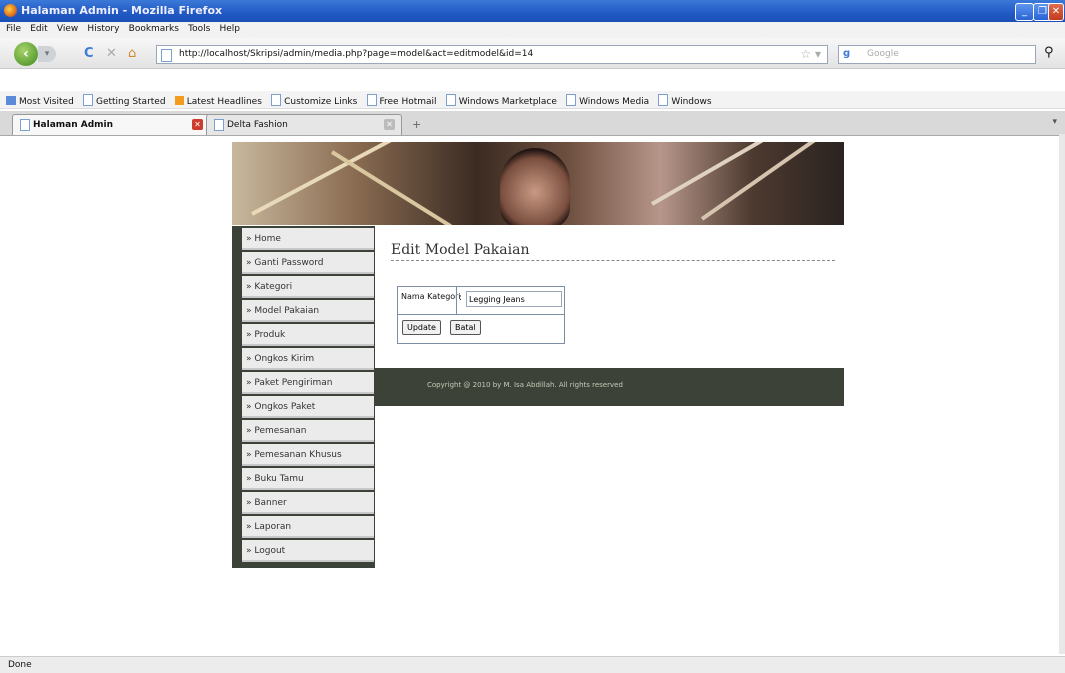 This screenshot has height=673, width=1065. Describe the element at coordinates (13, 29) in the screenshot. I see `menu-file: File` at that location.